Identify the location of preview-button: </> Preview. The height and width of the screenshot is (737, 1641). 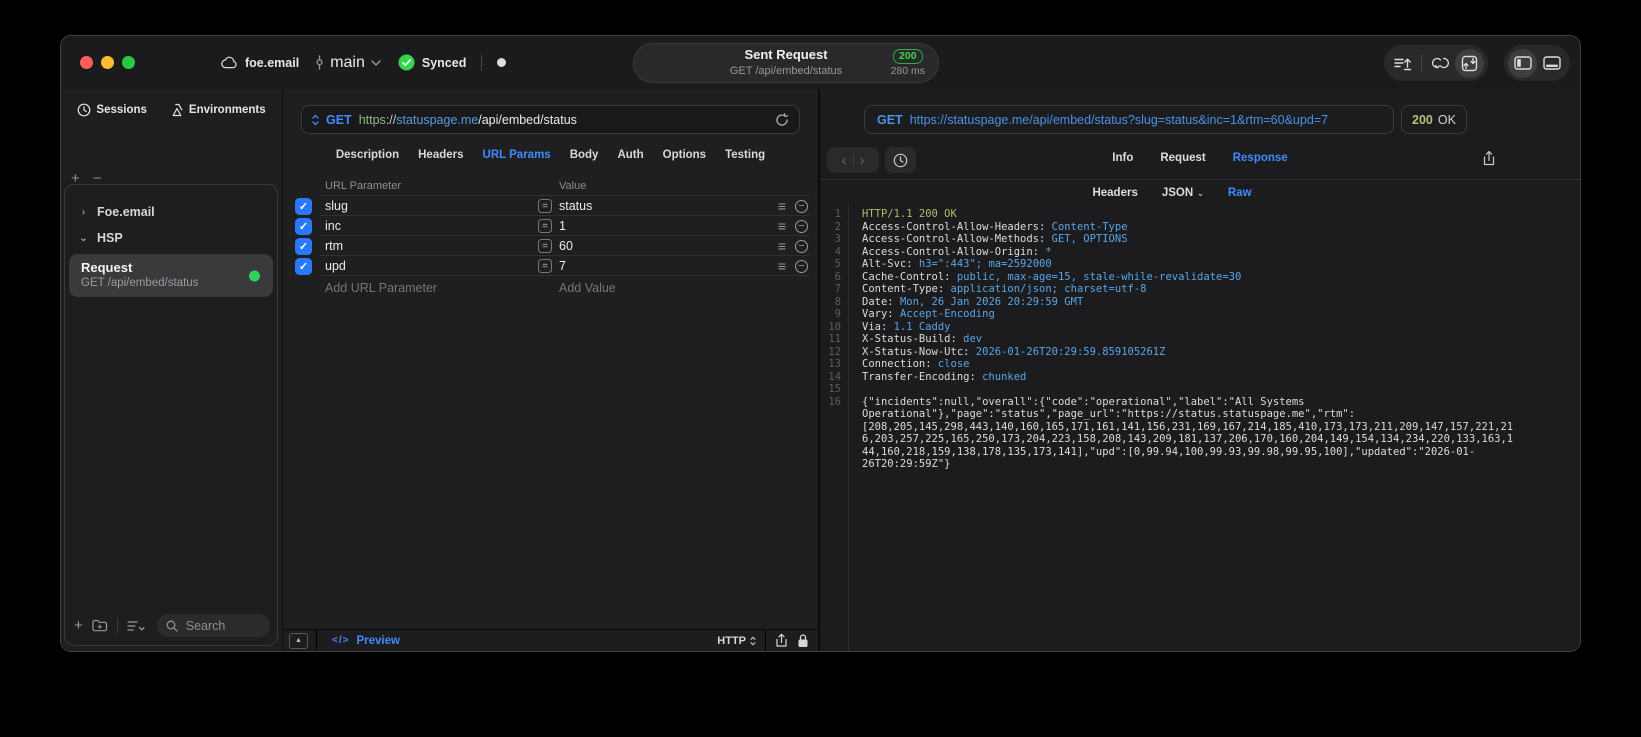
(366, 641).